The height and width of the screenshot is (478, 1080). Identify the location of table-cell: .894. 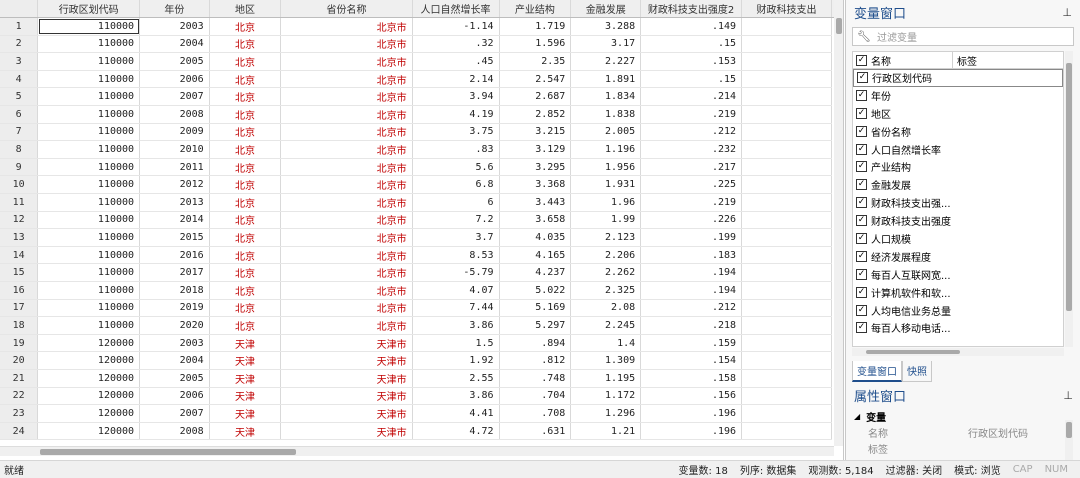
(535, 343).